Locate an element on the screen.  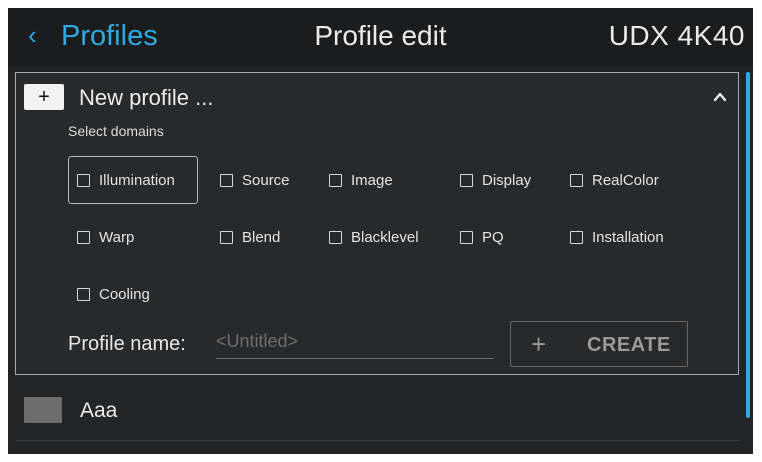
domain-label: Warp is located at coordinates (117, 237).